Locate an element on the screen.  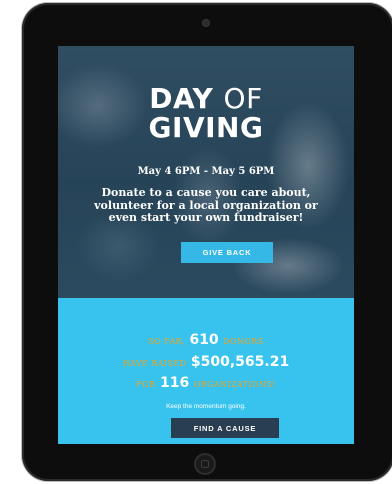
event-dates: May 4 6PM - May 5 6PM is located at coordinates (206, 171).